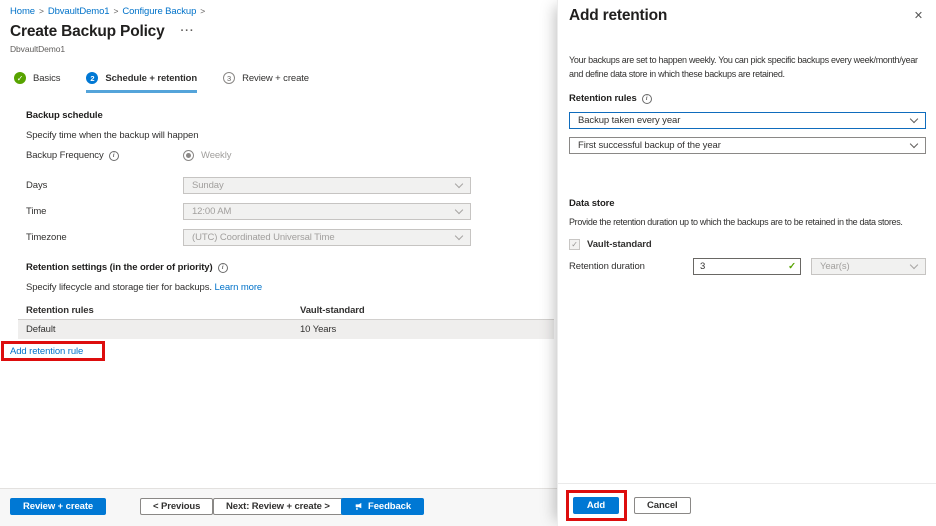 This screenshot has width=936, height=526. I want to click on close-icon: ✕, so click(918, 15).